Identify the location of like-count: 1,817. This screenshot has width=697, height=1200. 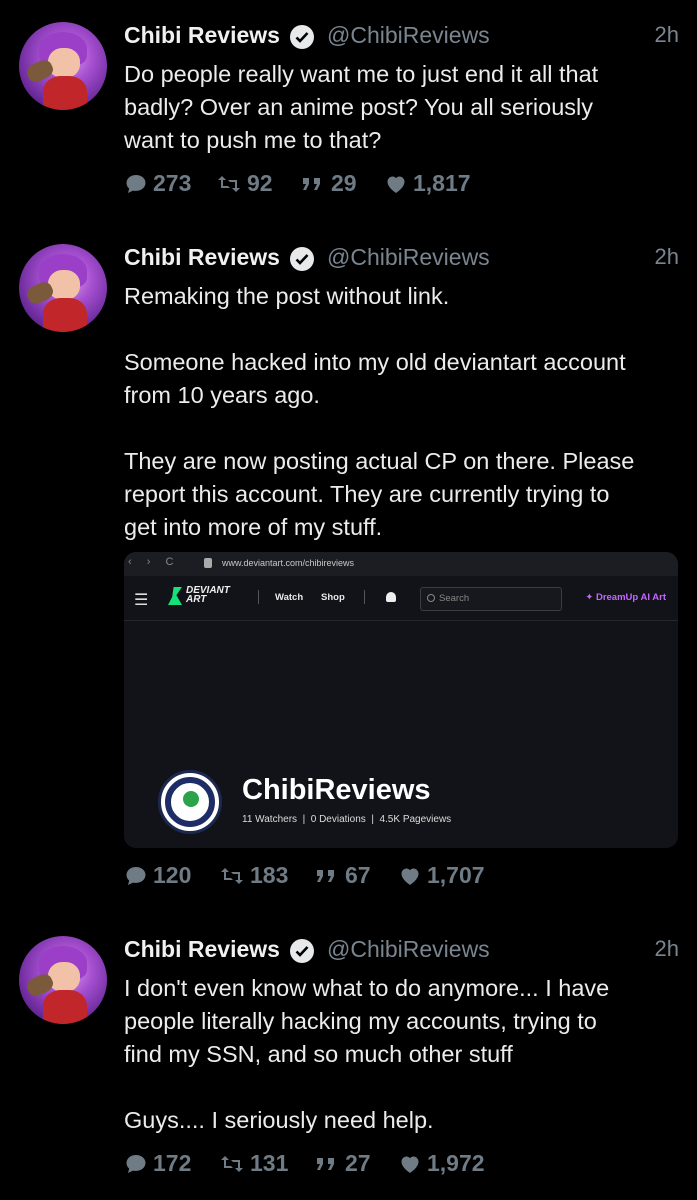
(442, 183).